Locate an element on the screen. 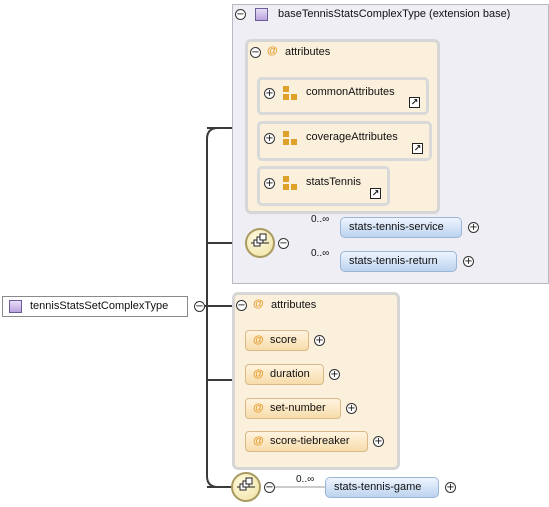 The width and height of the screenshot is (549, 507). attributes-collapse-toggle: − is located at coordinates (241, 305).